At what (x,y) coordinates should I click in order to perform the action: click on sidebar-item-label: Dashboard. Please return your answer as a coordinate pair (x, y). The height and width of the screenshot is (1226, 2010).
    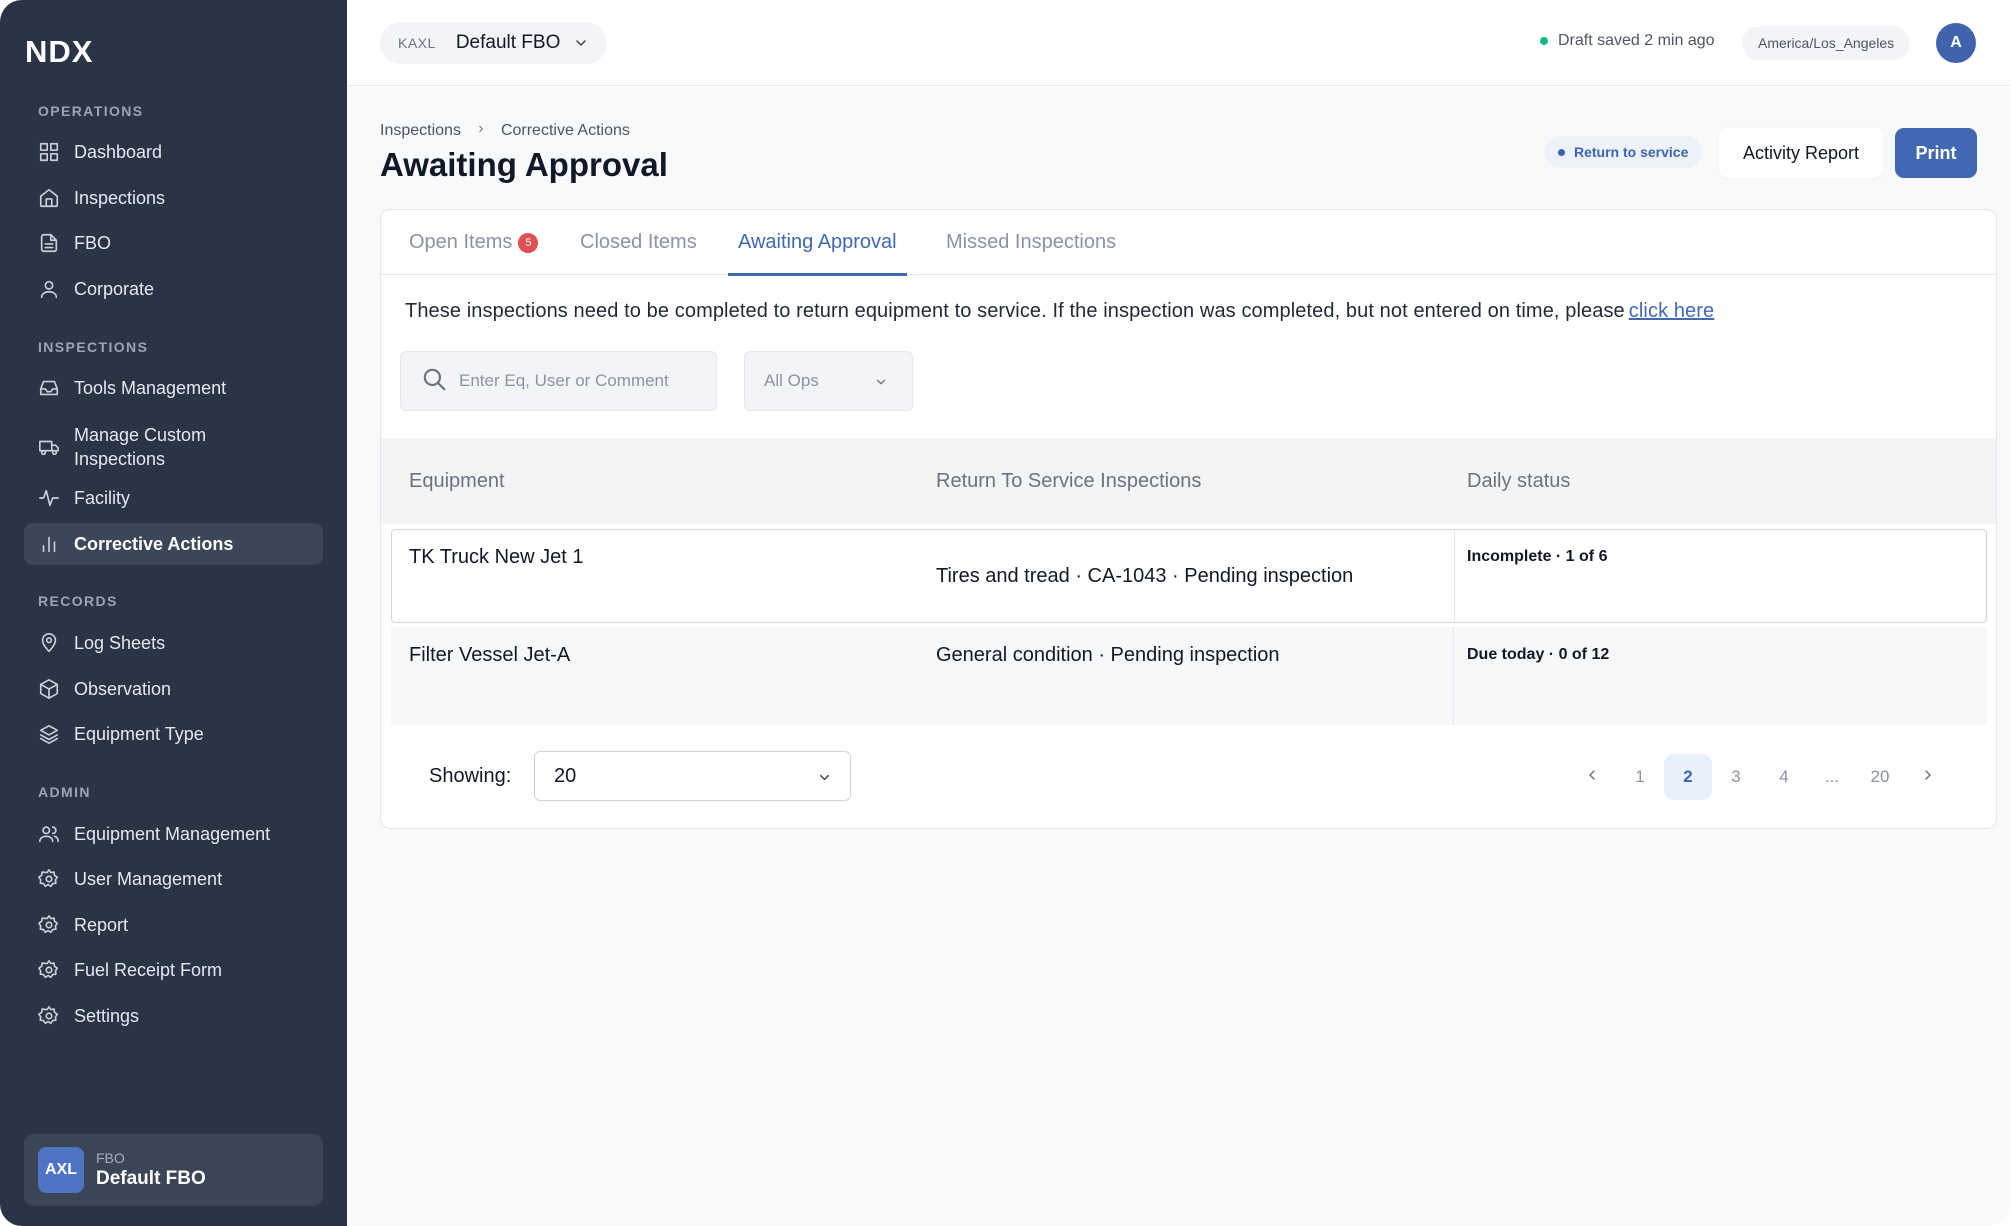
    Looking at the image, I should click on (118, 151).